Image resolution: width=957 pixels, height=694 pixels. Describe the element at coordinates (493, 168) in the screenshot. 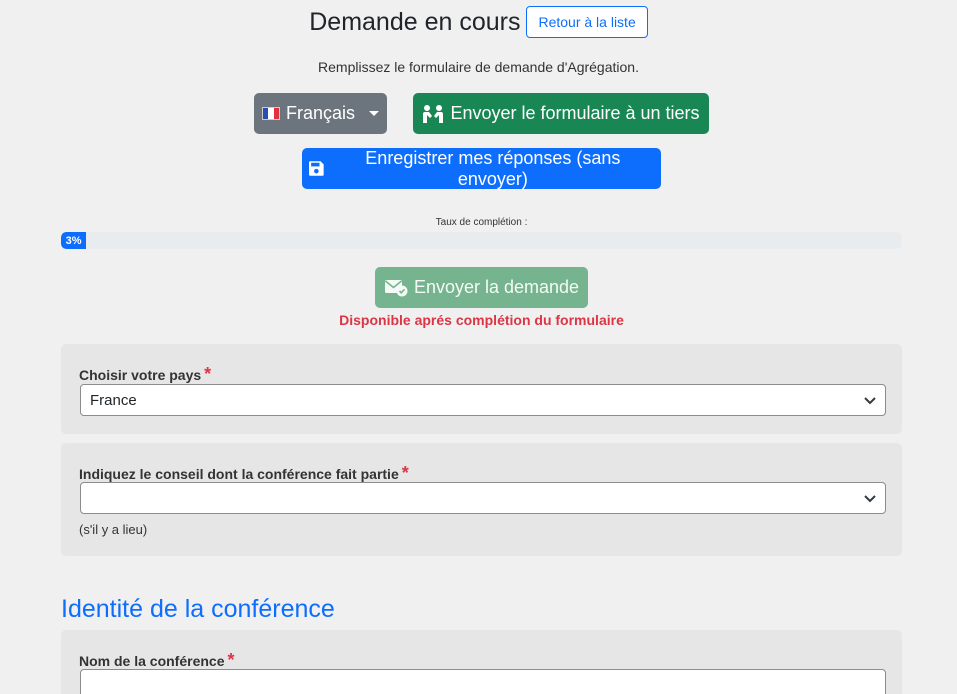

I see `save-answers-label: Enregistrer mes réponses (sans envoyer)` at that location.